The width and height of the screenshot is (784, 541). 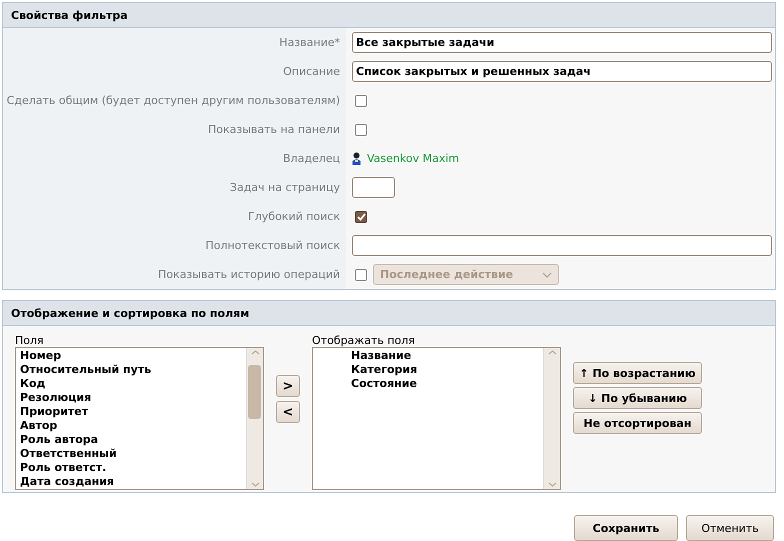 What do you see at coordinates (249, 274) in the screenshot?
I see `field-label: Показывать историю операций` at bounding box center [249, 274].